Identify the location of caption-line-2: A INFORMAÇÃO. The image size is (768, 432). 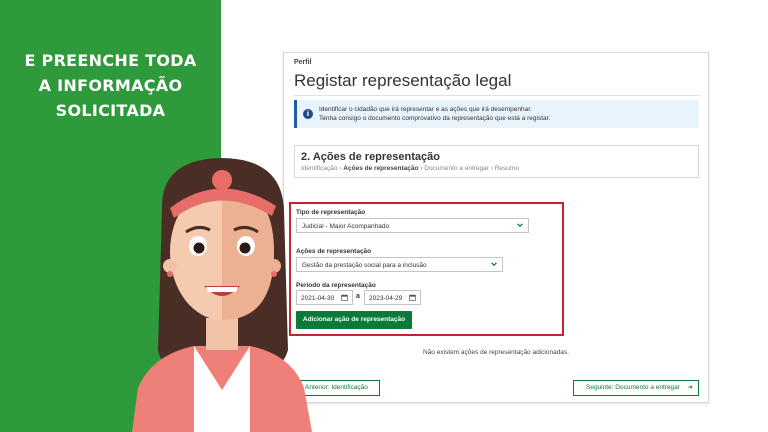
(110, 85).